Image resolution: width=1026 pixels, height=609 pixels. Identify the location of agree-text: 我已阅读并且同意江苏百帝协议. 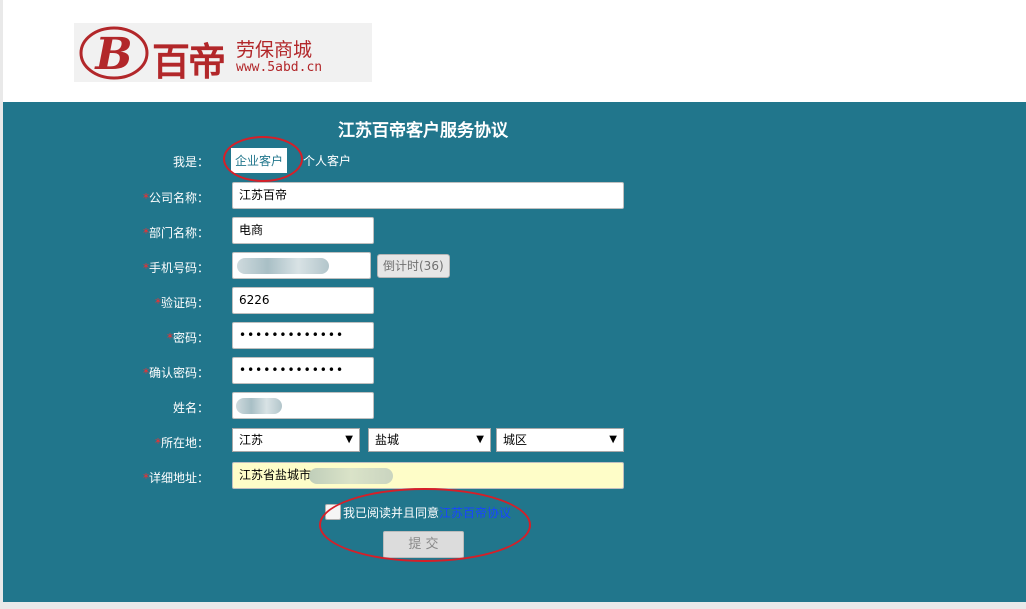
(427, 513).